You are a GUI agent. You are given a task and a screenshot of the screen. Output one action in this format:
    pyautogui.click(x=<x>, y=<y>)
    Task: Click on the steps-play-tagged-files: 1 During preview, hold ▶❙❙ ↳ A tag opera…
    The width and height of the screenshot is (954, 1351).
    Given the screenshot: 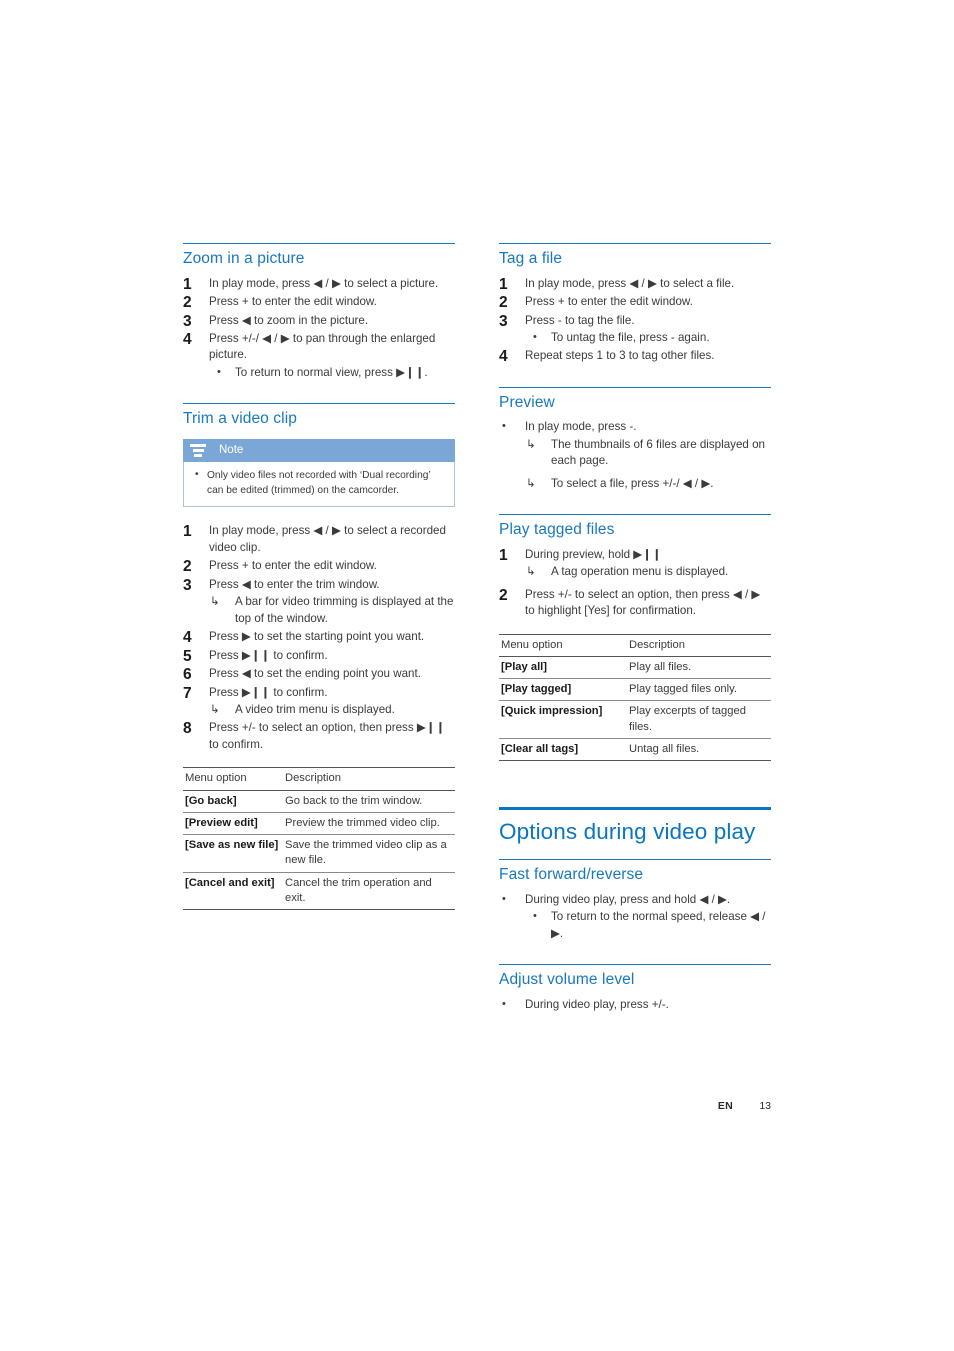 What is the action you would take?
    pyautogui.click(x=635, y=583)
    